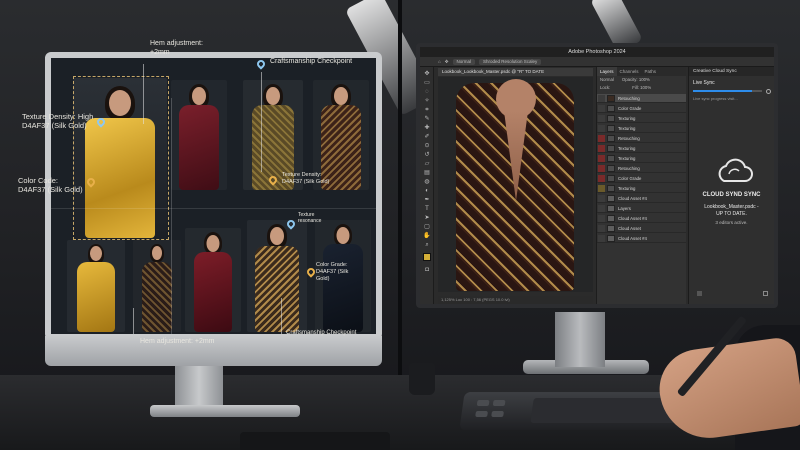 The width and height of the screenshot is (800, 450). Describe the element at coordinates (427, 173) in the screenshot. I see `gradient-tool-icon: ▤` at that location.